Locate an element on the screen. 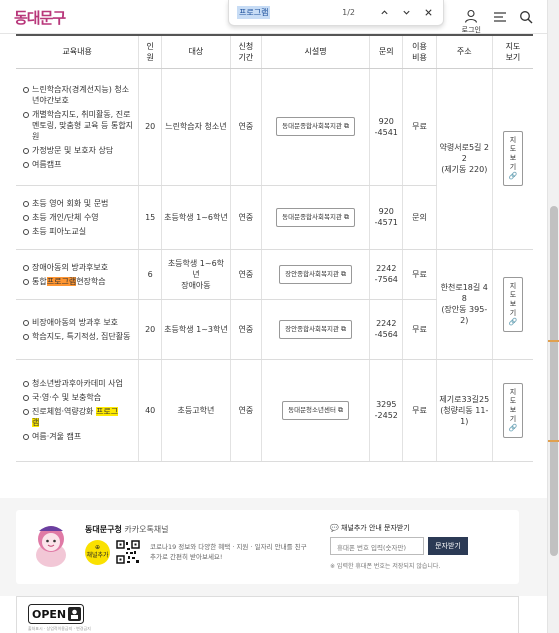 The height and width of the screenshot is (633, 559). table-header-row: 교육내용 인원 대상 신청 기간 시설명 문의 이용 비용 주소 지도 보기 is located at coordinates (274, 51).